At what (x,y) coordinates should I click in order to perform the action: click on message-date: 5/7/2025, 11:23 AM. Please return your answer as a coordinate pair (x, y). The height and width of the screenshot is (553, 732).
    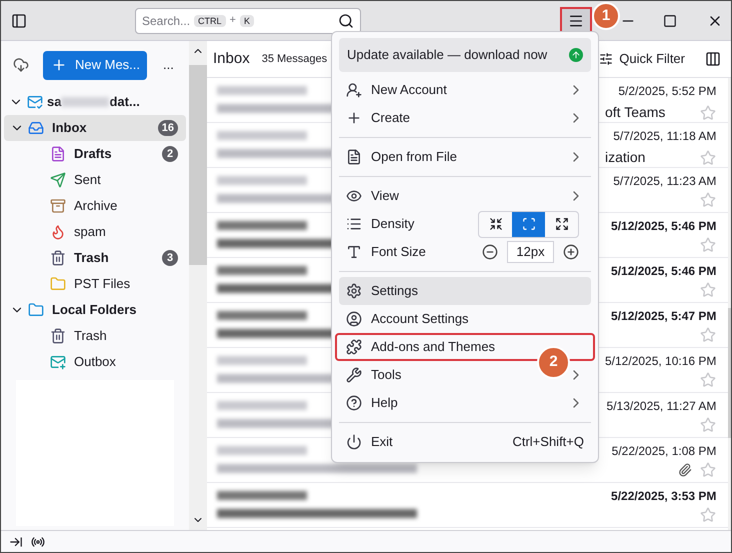
    Looking at the image, I should click on (664, 181).